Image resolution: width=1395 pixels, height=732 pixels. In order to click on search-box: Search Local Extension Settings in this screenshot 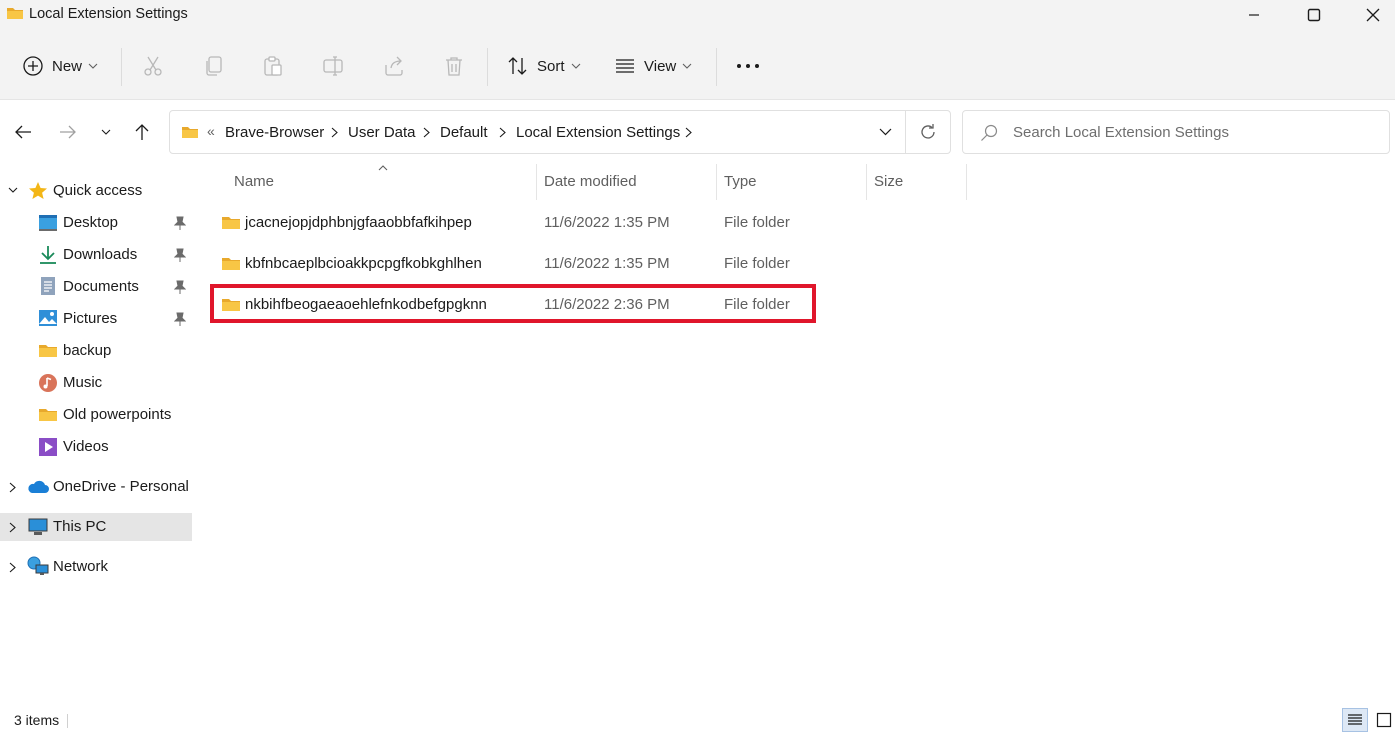, I will do `click(1176, 132)`.